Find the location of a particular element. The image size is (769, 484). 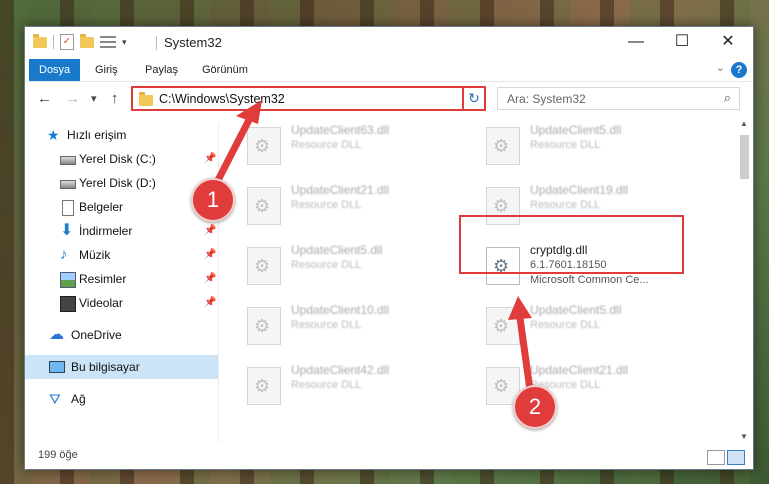

arrow-to-address-bar is located at coordinates (236, 146).